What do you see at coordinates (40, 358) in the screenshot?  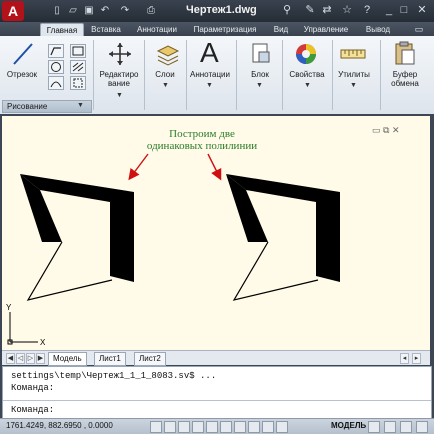 I see `last-tab-icon: ▶` at bounding box center [40, 358].